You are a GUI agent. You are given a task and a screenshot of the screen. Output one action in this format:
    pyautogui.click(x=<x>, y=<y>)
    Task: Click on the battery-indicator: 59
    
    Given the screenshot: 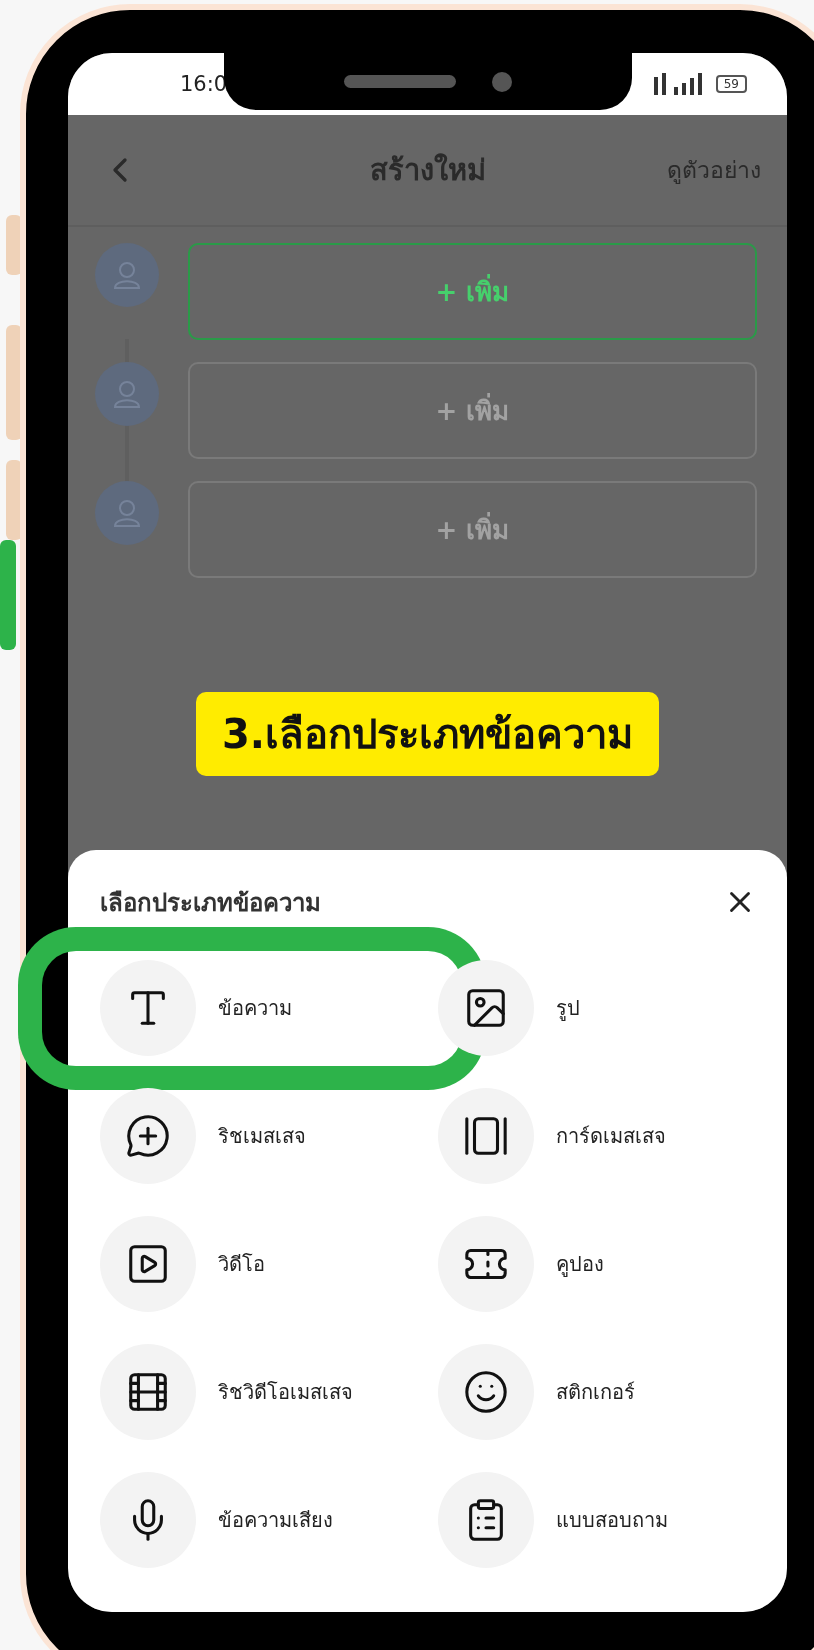 What is the action you would take?
    pyautogui.click(x=731, y=84)
    